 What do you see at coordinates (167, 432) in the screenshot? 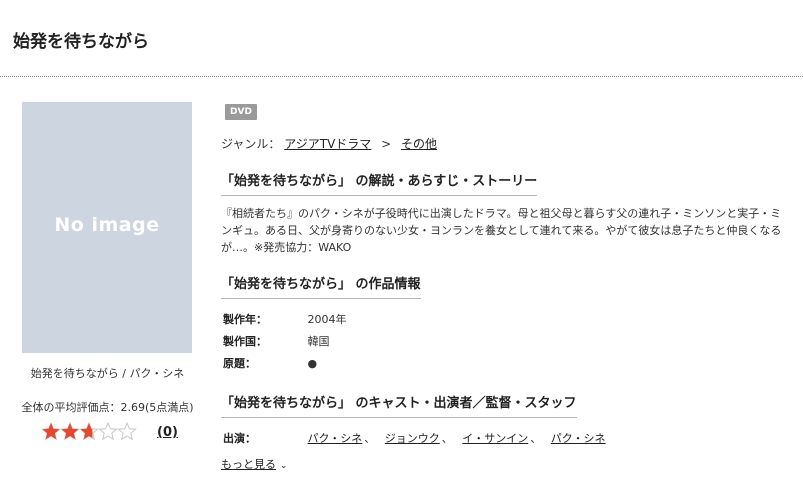
I see `review-count-link: (0)` at bounding box center [167, 432].